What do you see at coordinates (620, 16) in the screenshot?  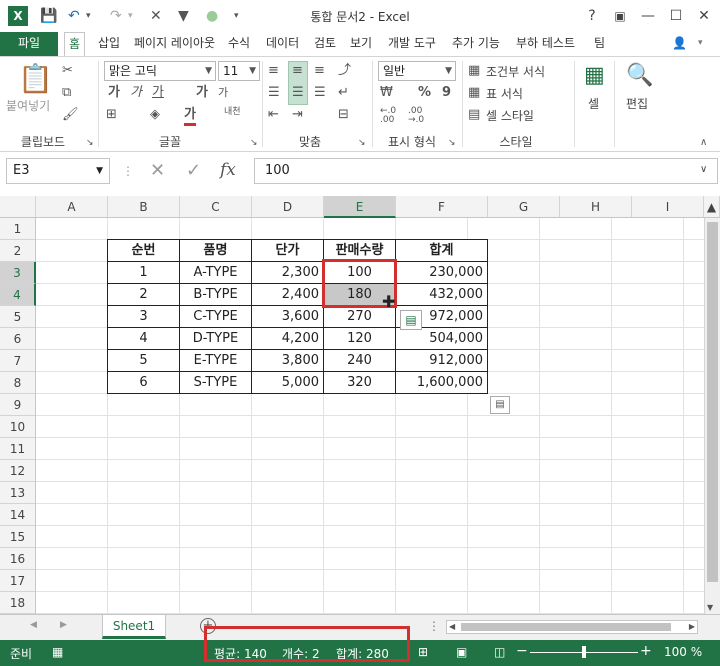 I see `ribbon-display-icon: ▣` at bounding box center [620, 16].